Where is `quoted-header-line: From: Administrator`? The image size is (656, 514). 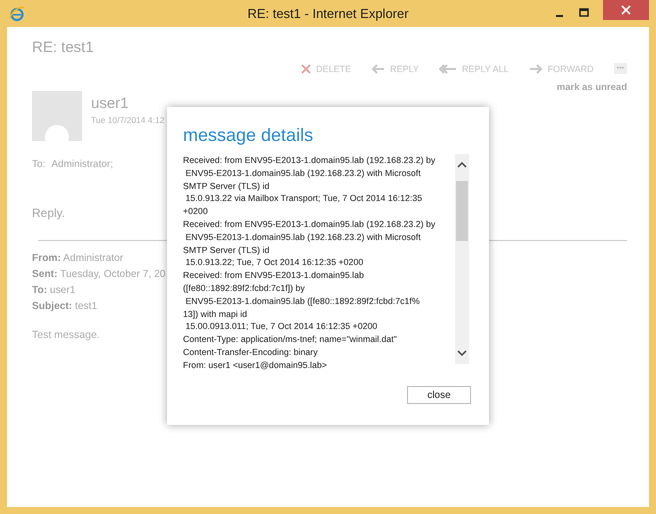 quoted-header-line: From: Administrator is located at coordinates (78, 259).